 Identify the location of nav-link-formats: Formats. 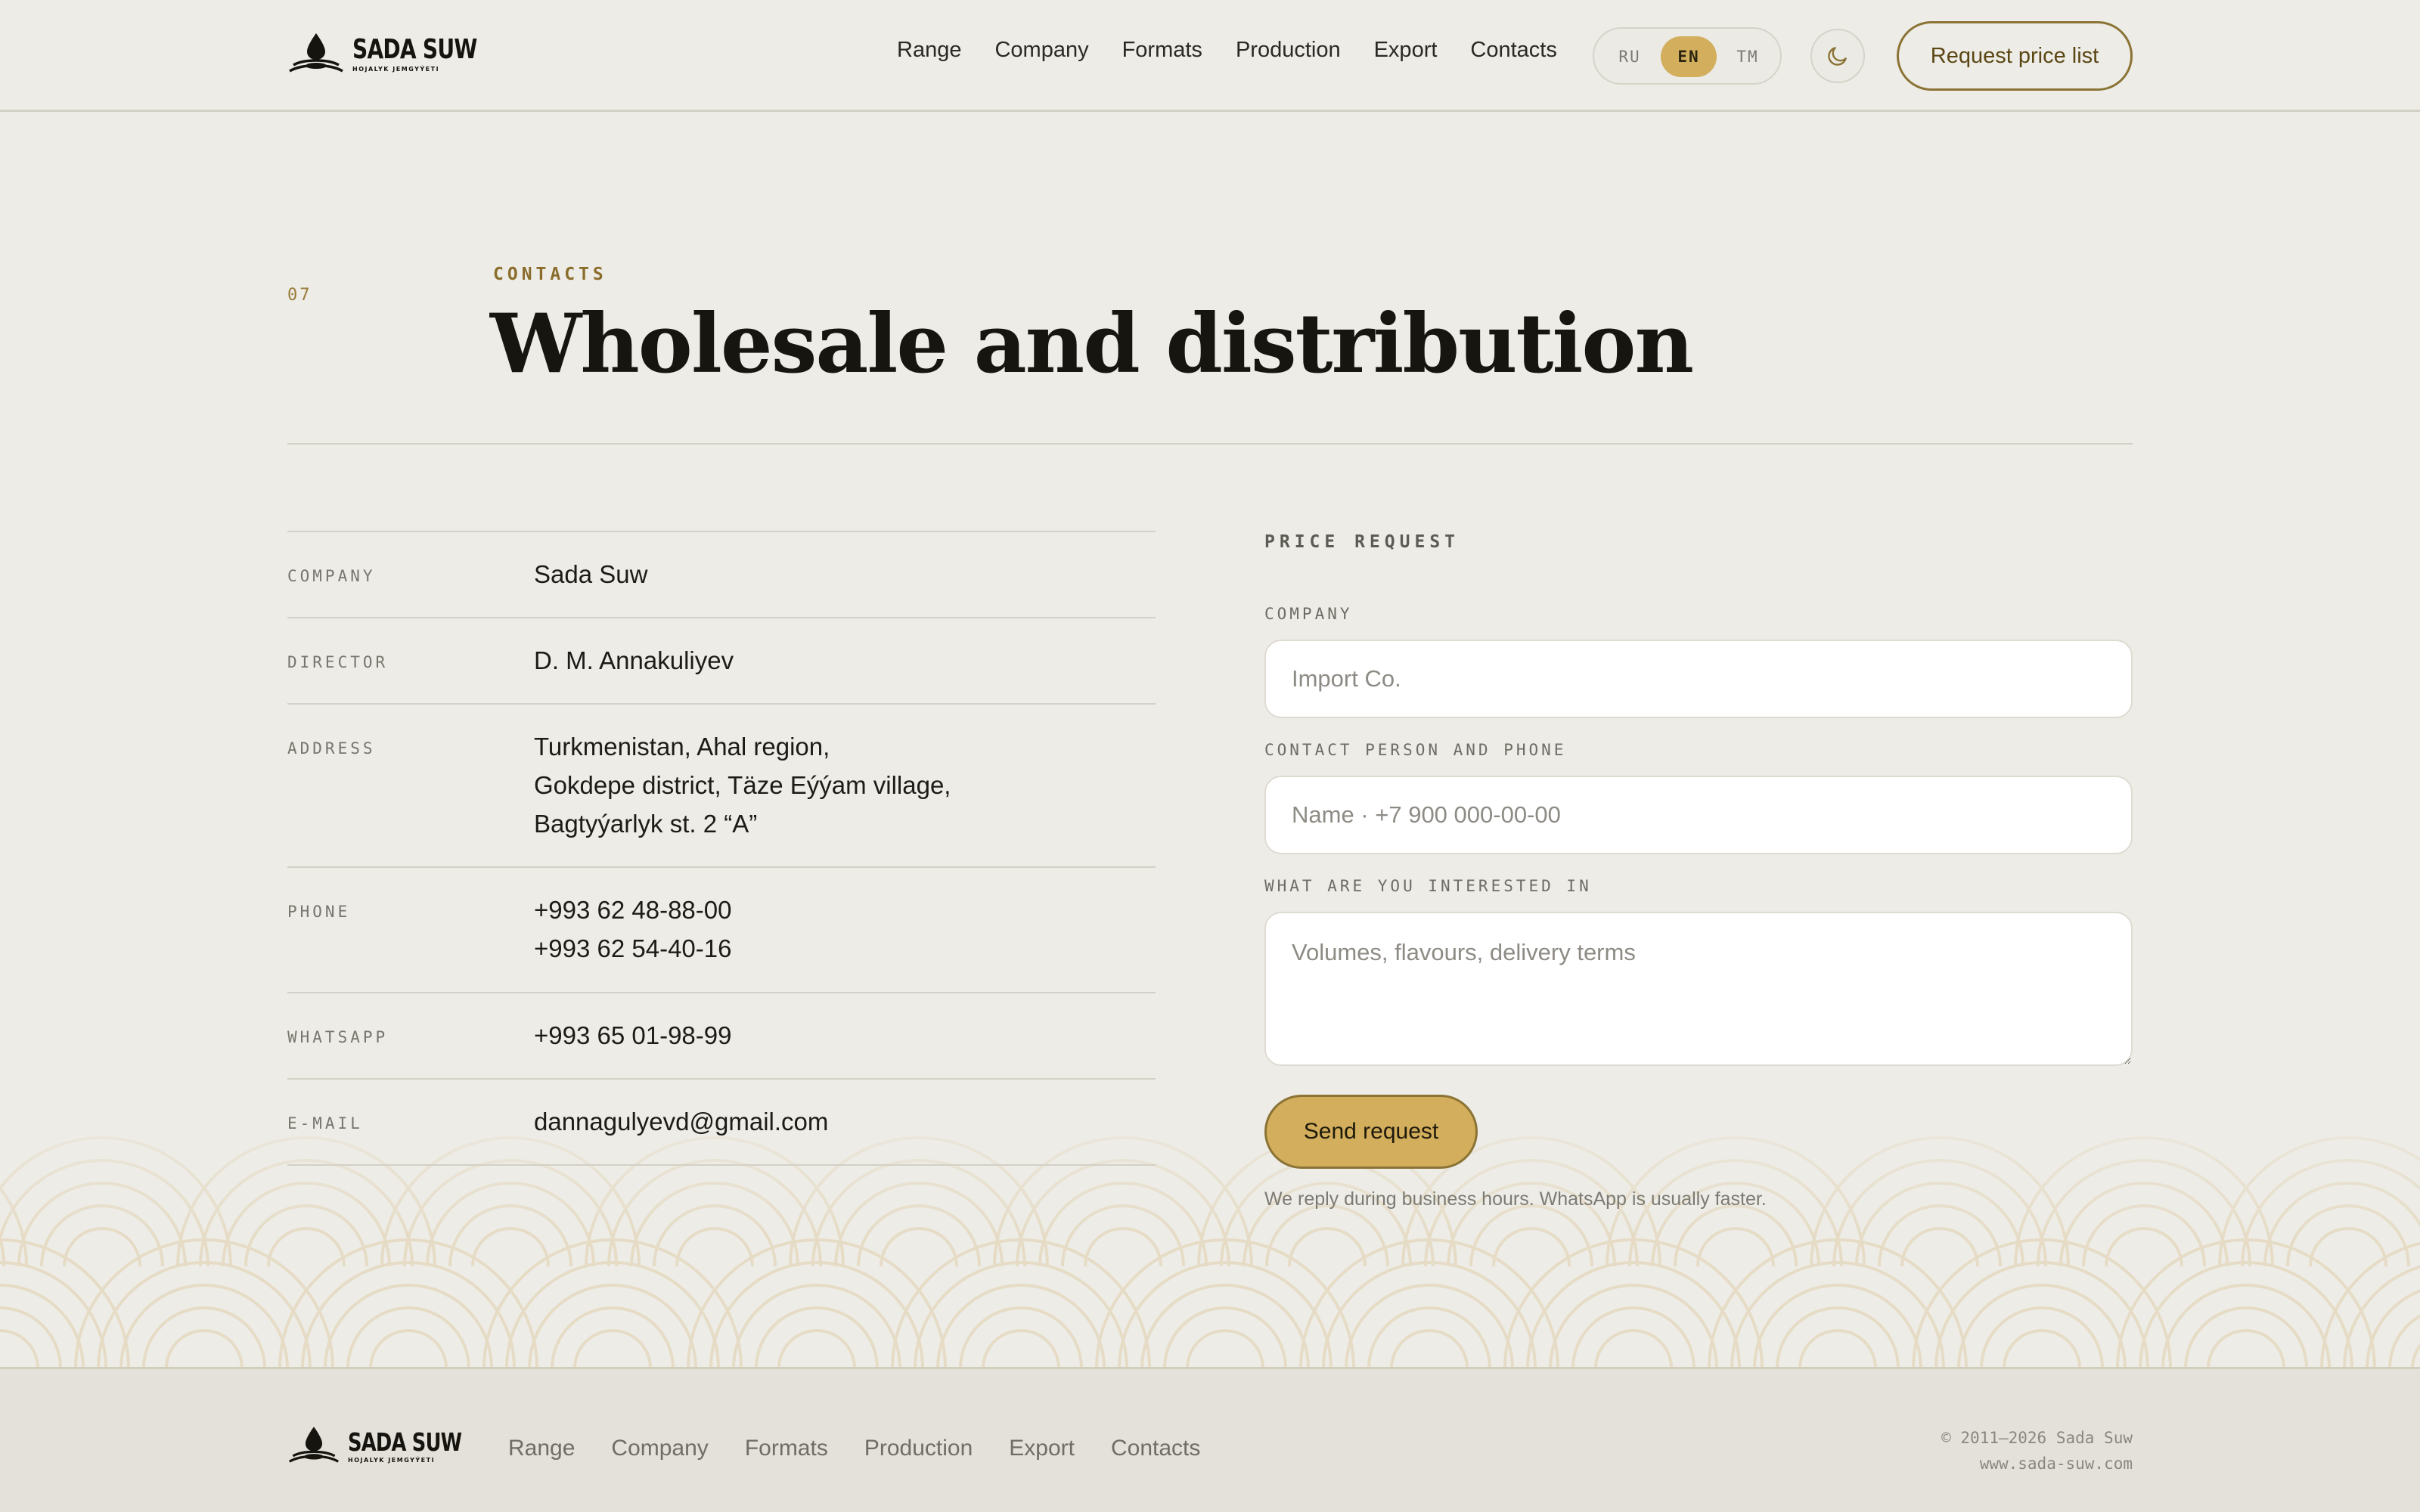
(1162, 50).